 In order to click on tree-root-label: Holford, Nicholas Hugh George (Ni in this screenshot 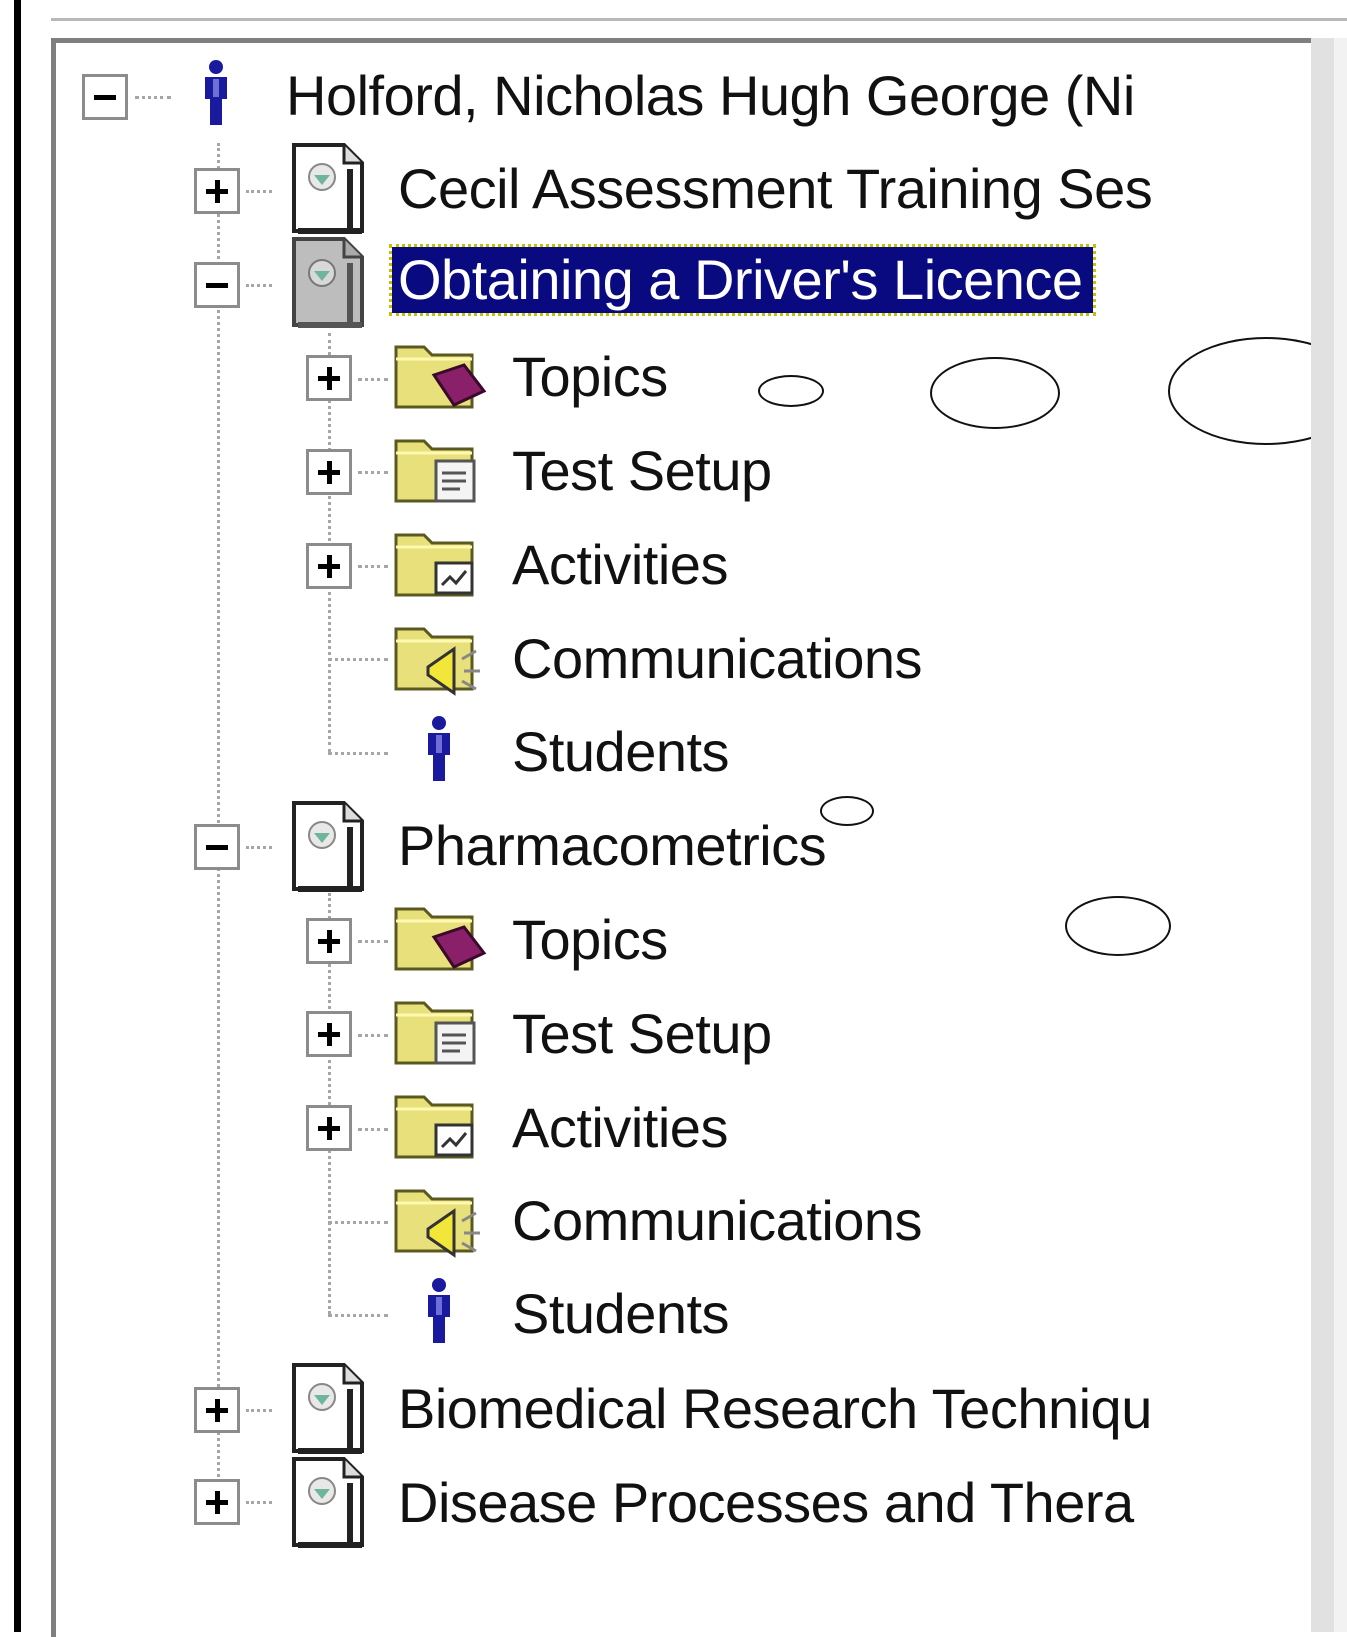, I will do `click(710, 96)`.